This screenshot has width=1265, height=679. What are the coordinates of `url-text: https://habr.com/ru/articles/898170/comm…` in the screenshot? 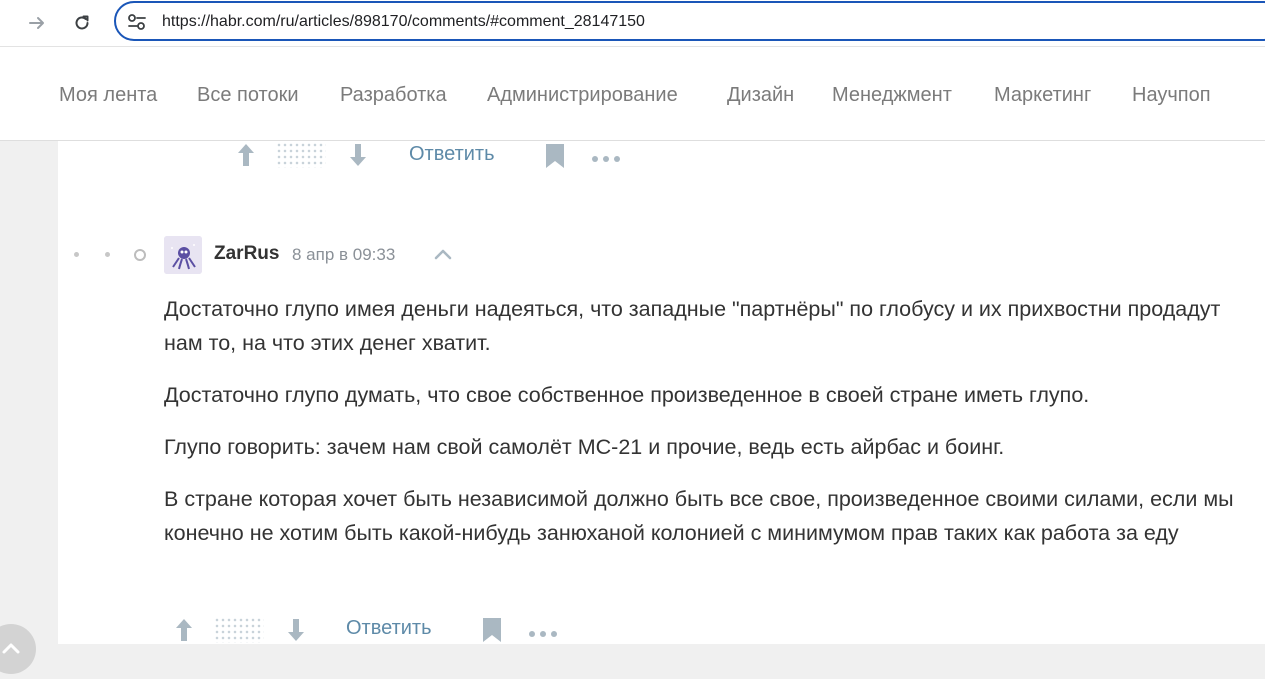 It's located at (403, 22).